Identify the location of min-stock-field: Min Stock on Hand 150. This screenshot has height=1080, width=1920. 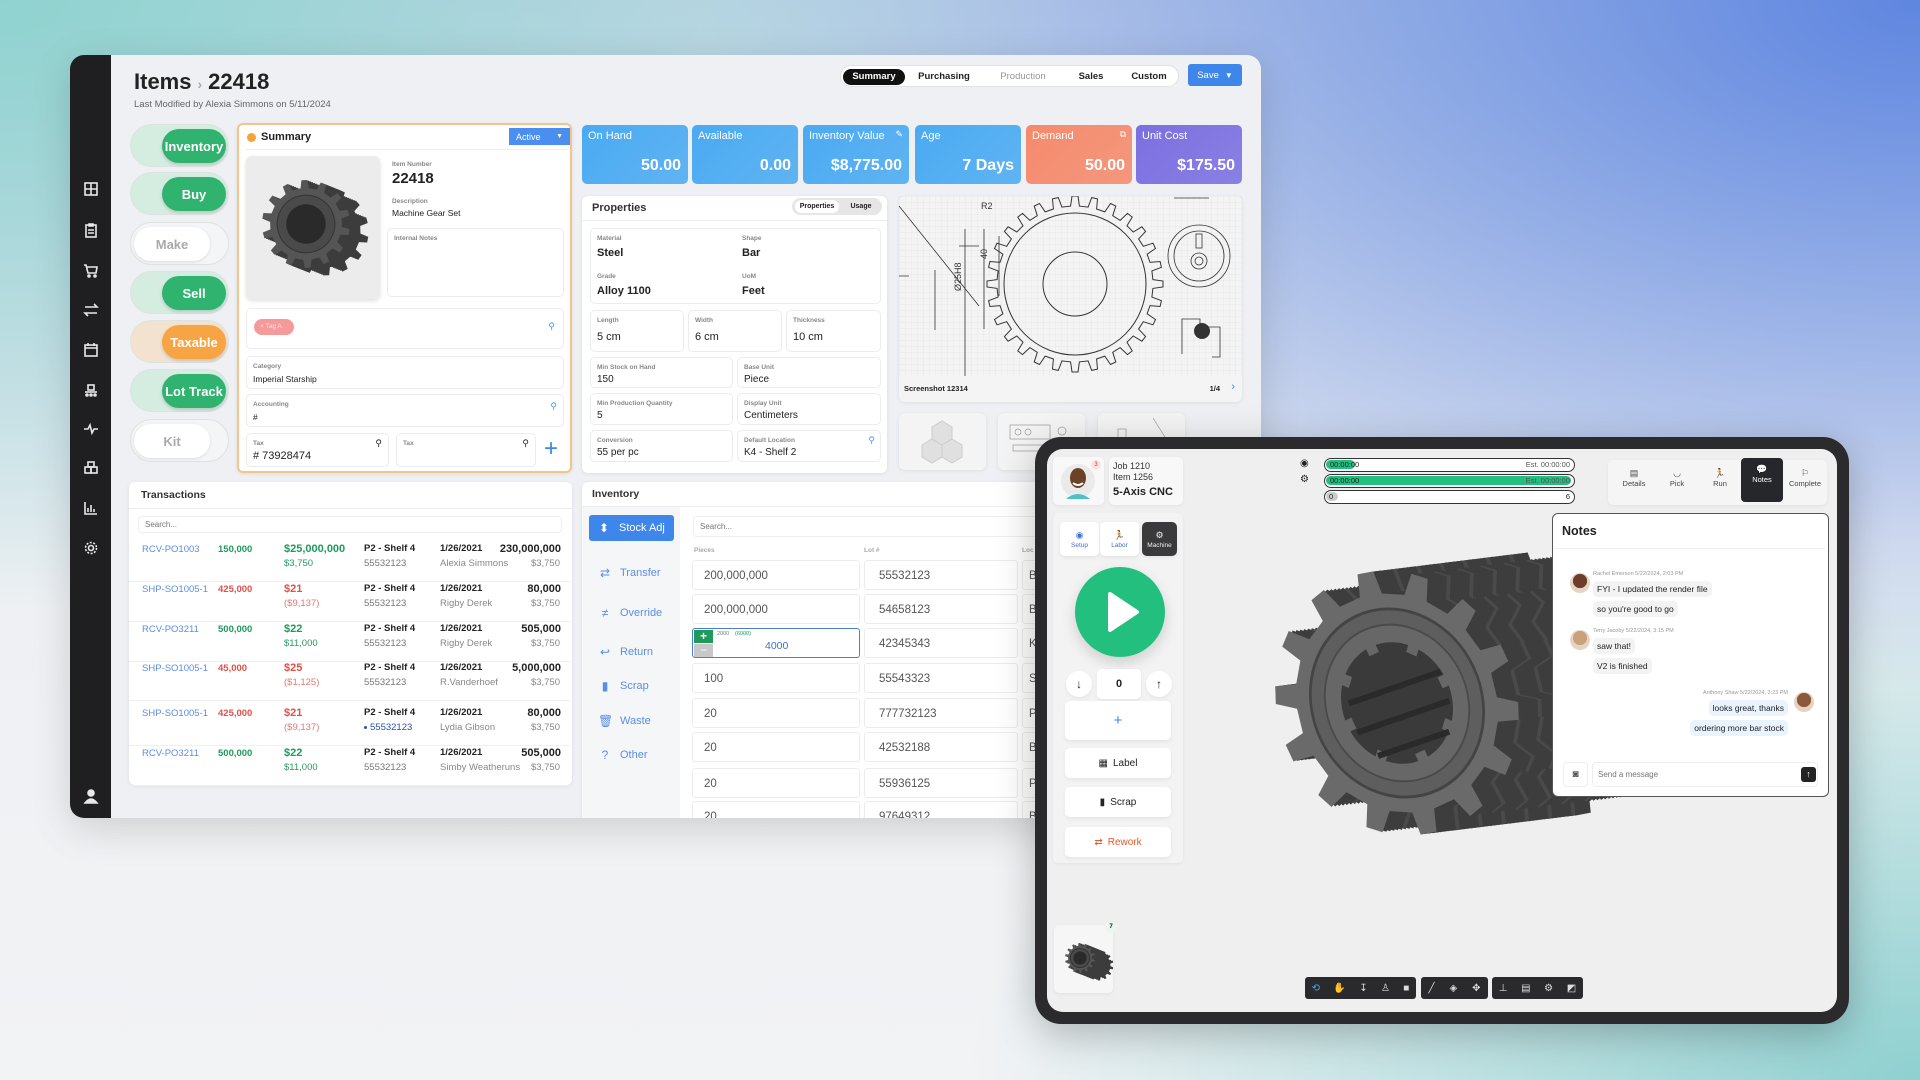
(661, 372).